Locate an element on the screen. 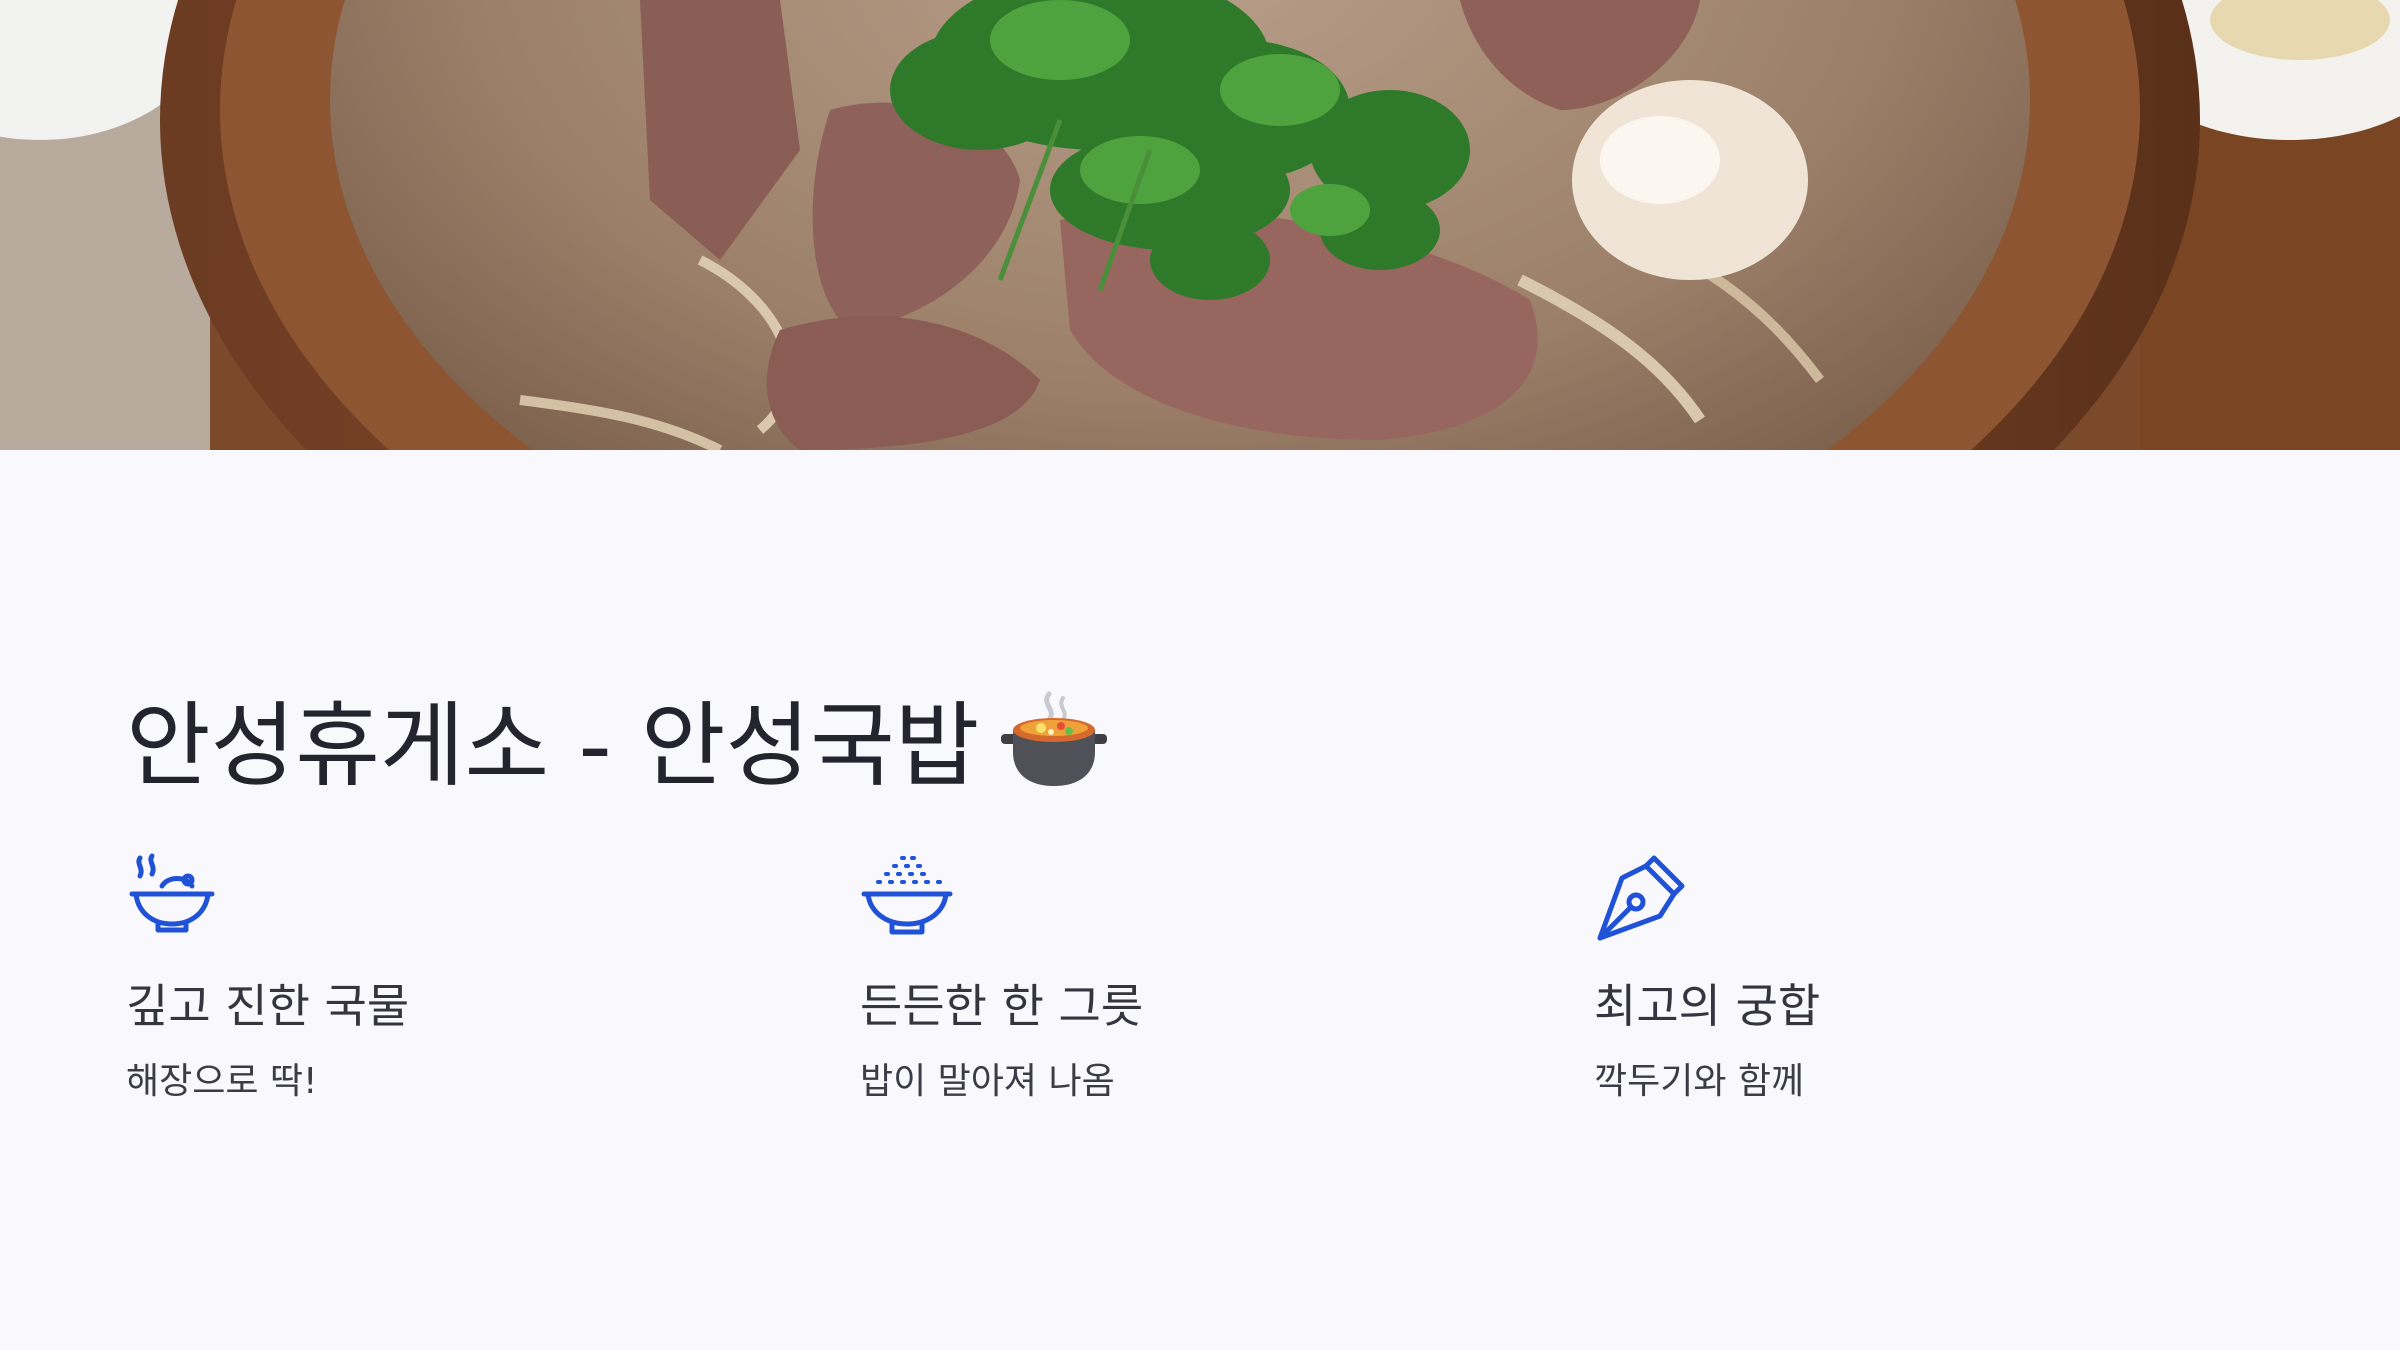  pen-nib-icon is located at coordinates (1642, 898).